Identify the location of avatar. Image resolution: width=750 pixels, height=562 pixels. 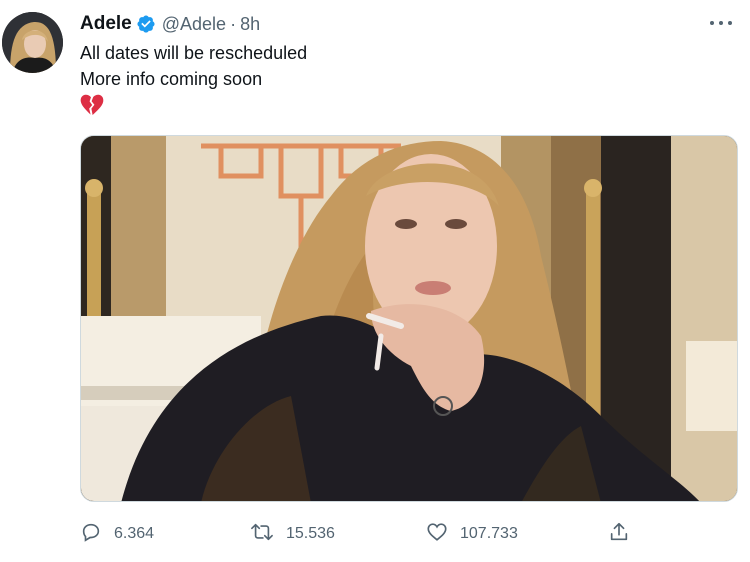
(32, 42).